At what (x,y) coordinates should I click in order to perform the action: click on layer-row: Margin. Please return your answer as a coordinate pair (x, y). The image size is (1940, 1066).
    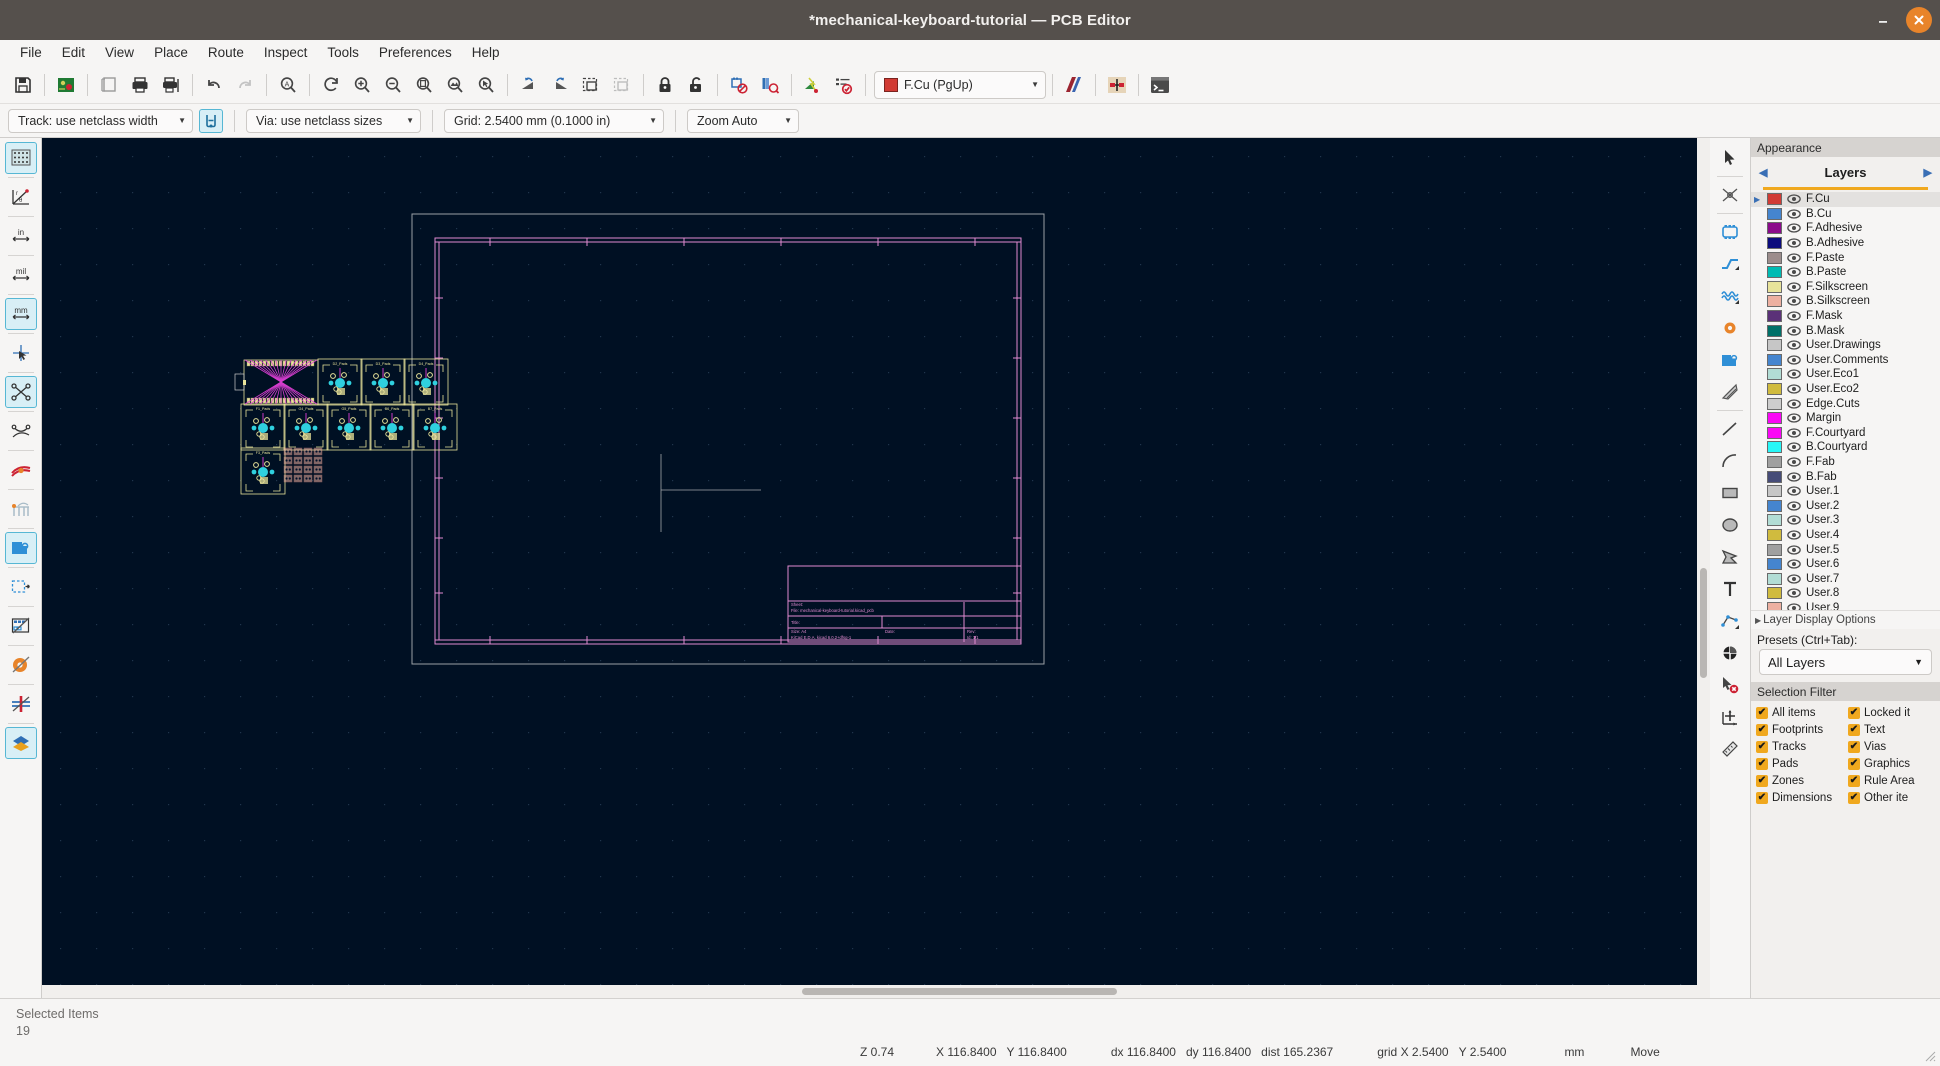
    Looking at the image, I should click on (1845, 418).